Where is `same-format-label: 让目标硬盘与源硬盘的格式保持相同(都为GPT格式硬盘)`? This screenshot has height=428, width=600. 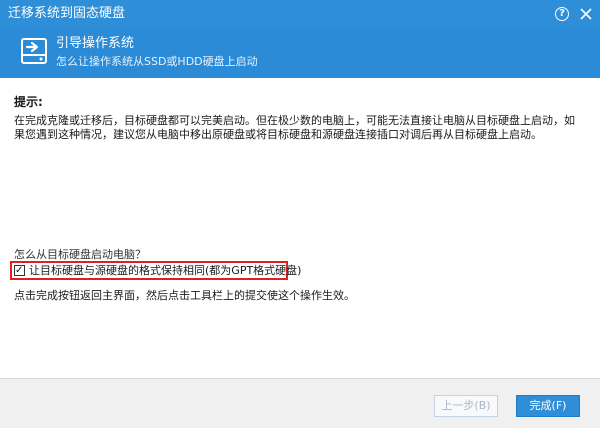
same-format-label: 让目标硬盘与源硬盘的格式保持相同(都为GPT格式硬盘) is located at coordinates (165, 271).